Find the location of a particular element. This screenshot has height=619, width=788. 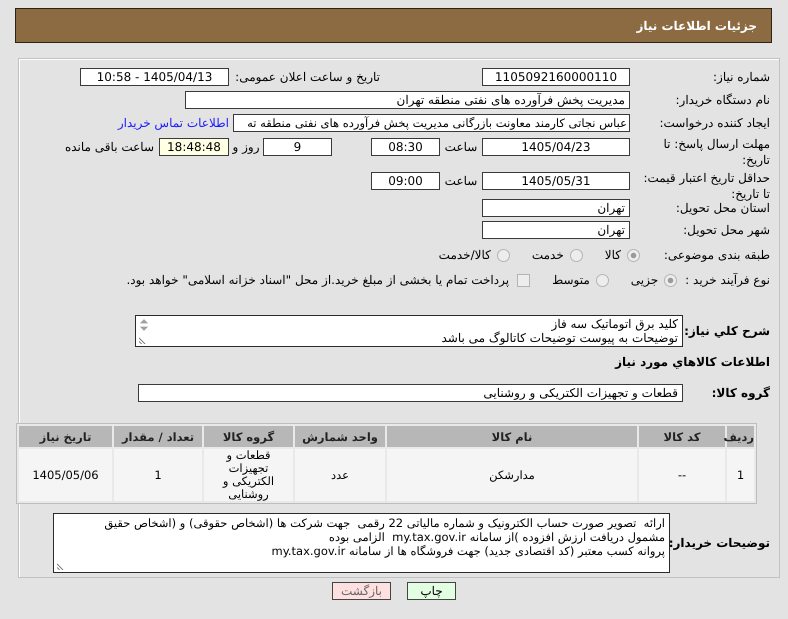

print-button: چاپ is located at coordinates (431, 591).